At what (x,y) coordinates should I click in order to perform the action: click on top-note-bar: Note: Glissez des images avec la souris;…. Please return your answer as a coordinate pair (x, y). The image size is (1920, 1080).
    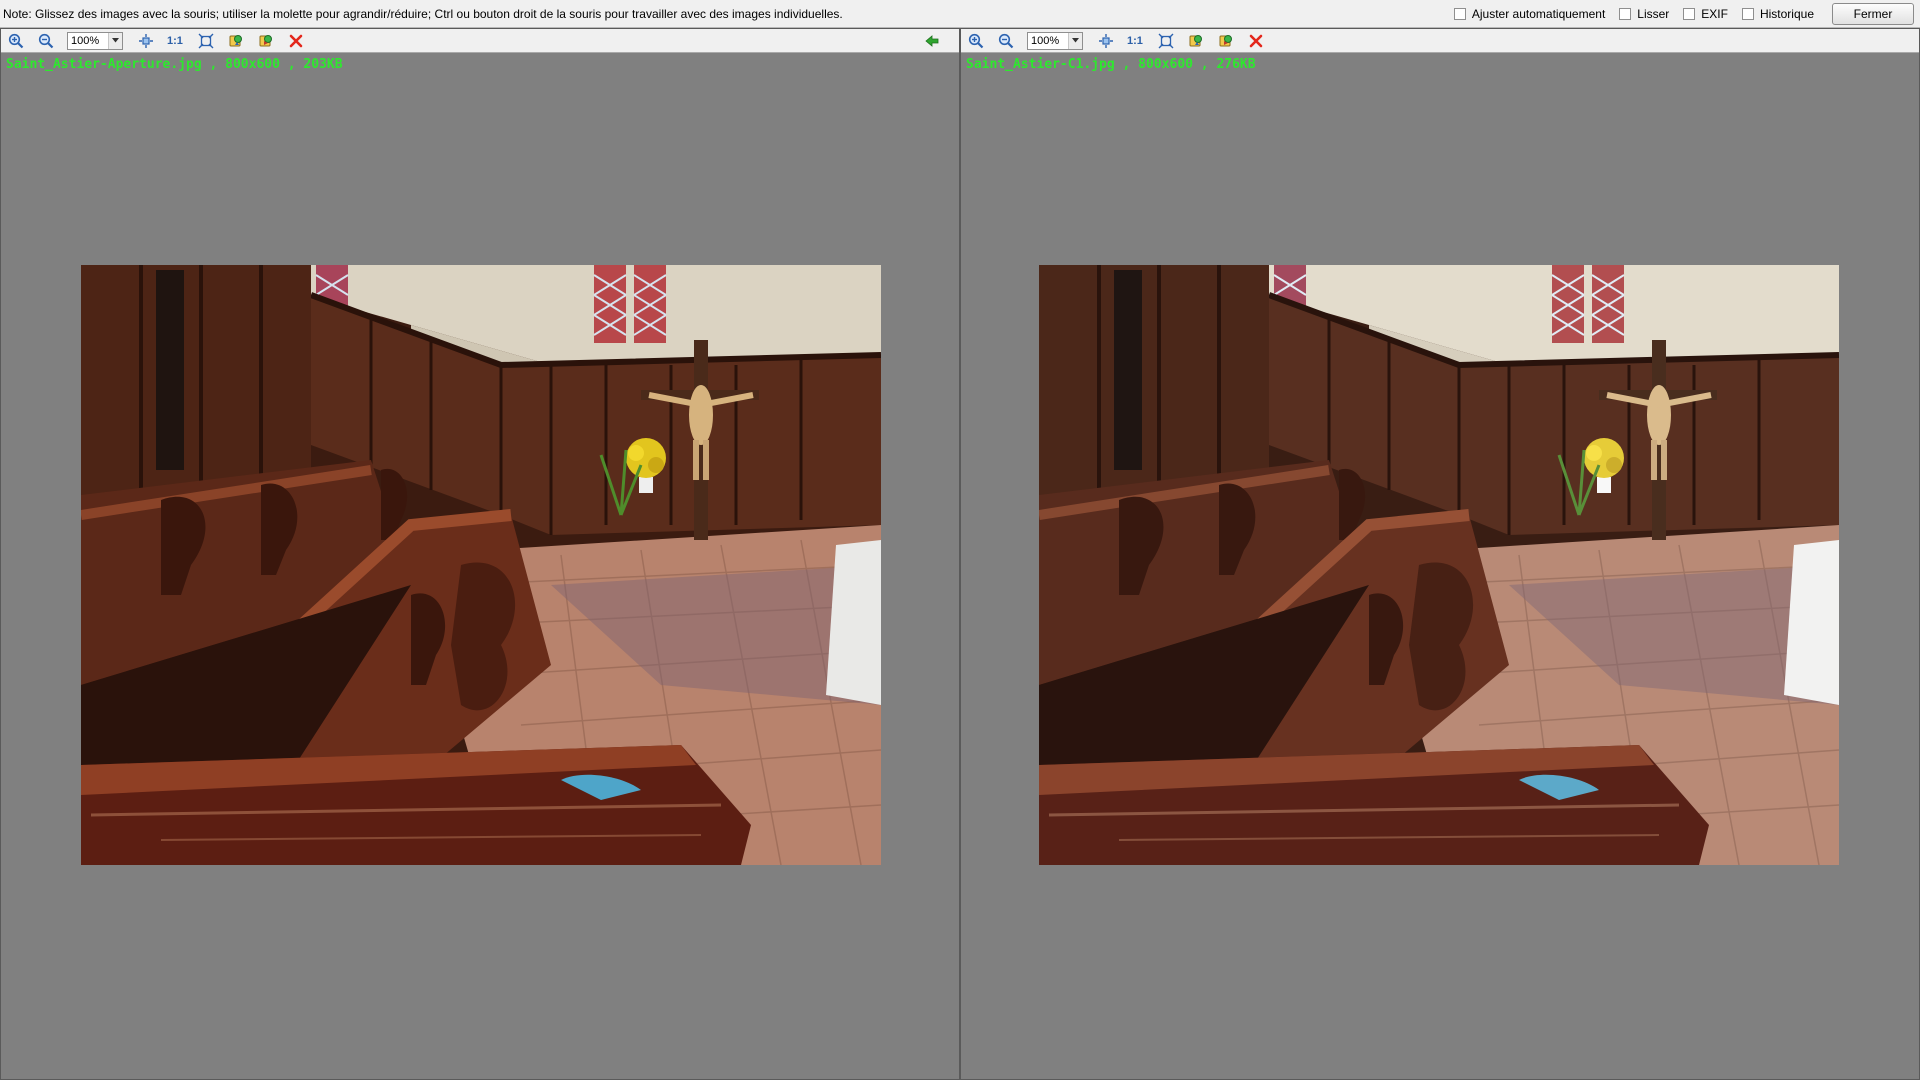
    Looking at the image, I should click on (960, 14).